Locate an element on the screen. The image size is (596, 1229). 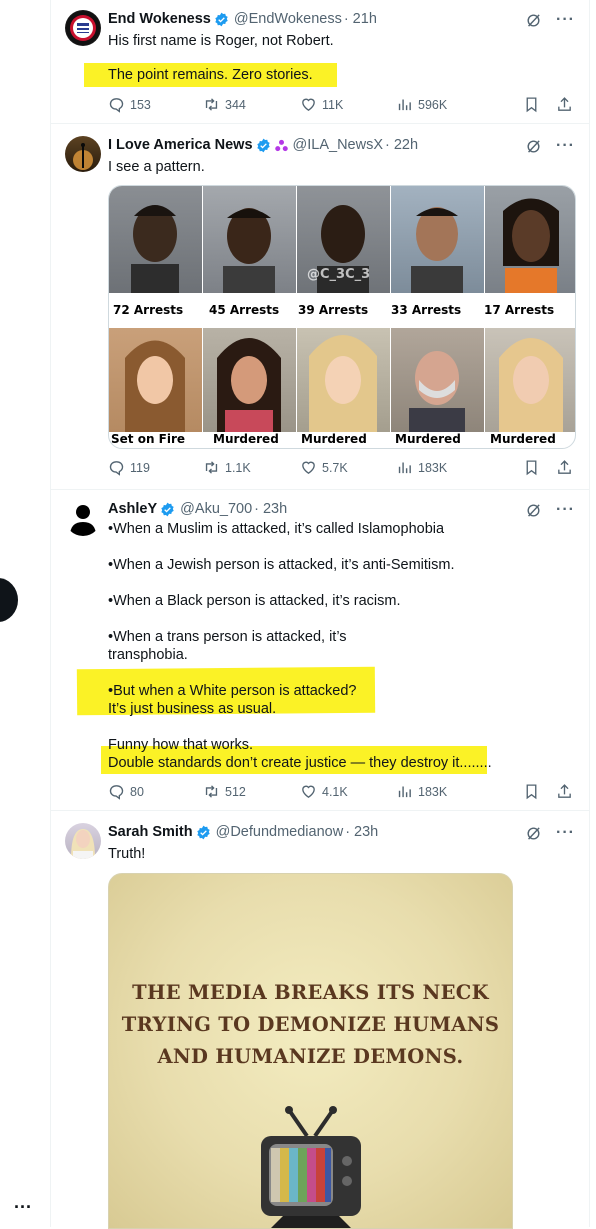
repost-button: 344 is located at coordinates (251, 104).